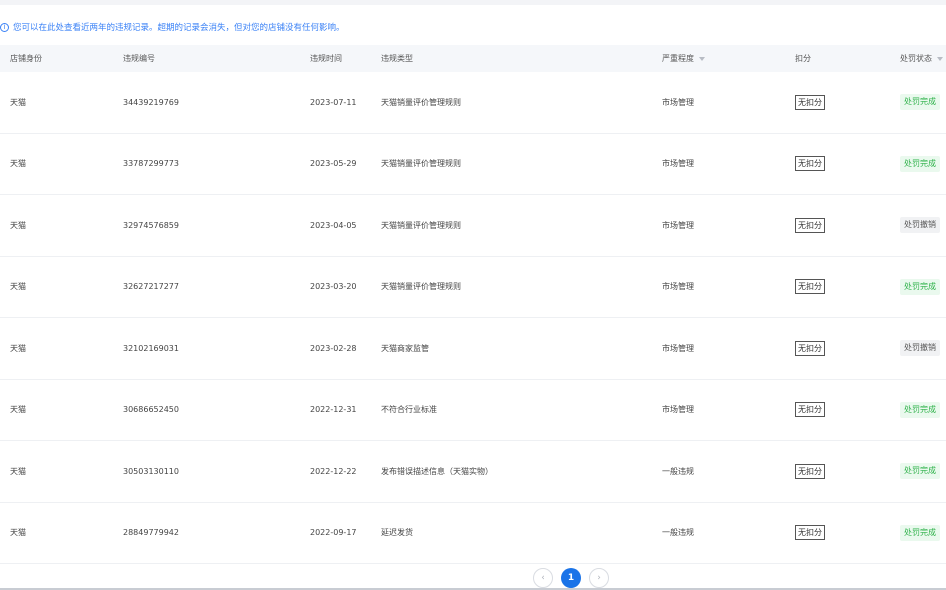 The width and height of the screenshot is (946, 590). What do you see at coordinates (151, 225) in the screenshot?
I see `cell-id: 32974576859` at bounding box center [151, 225].